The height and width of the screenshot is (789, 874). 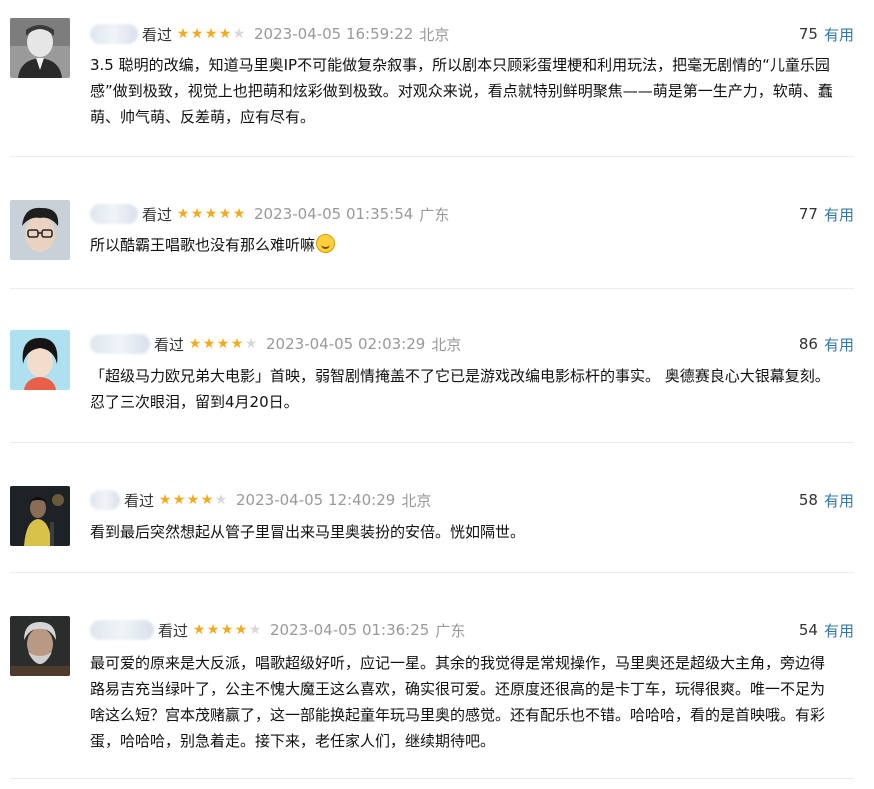 I want to click on review-content: 所以酷霸王唱歌也没有那么难听嘛, so click(x=203, y=245).